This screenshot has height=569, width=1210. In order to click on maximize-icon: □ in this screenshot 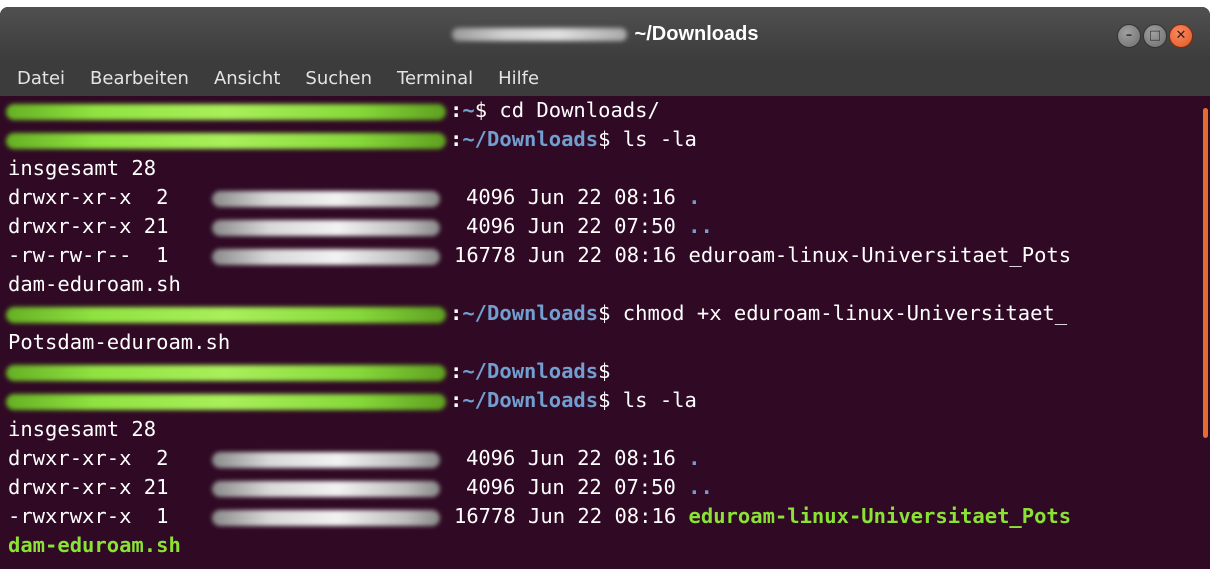, I will do `click(1155, 35)`.